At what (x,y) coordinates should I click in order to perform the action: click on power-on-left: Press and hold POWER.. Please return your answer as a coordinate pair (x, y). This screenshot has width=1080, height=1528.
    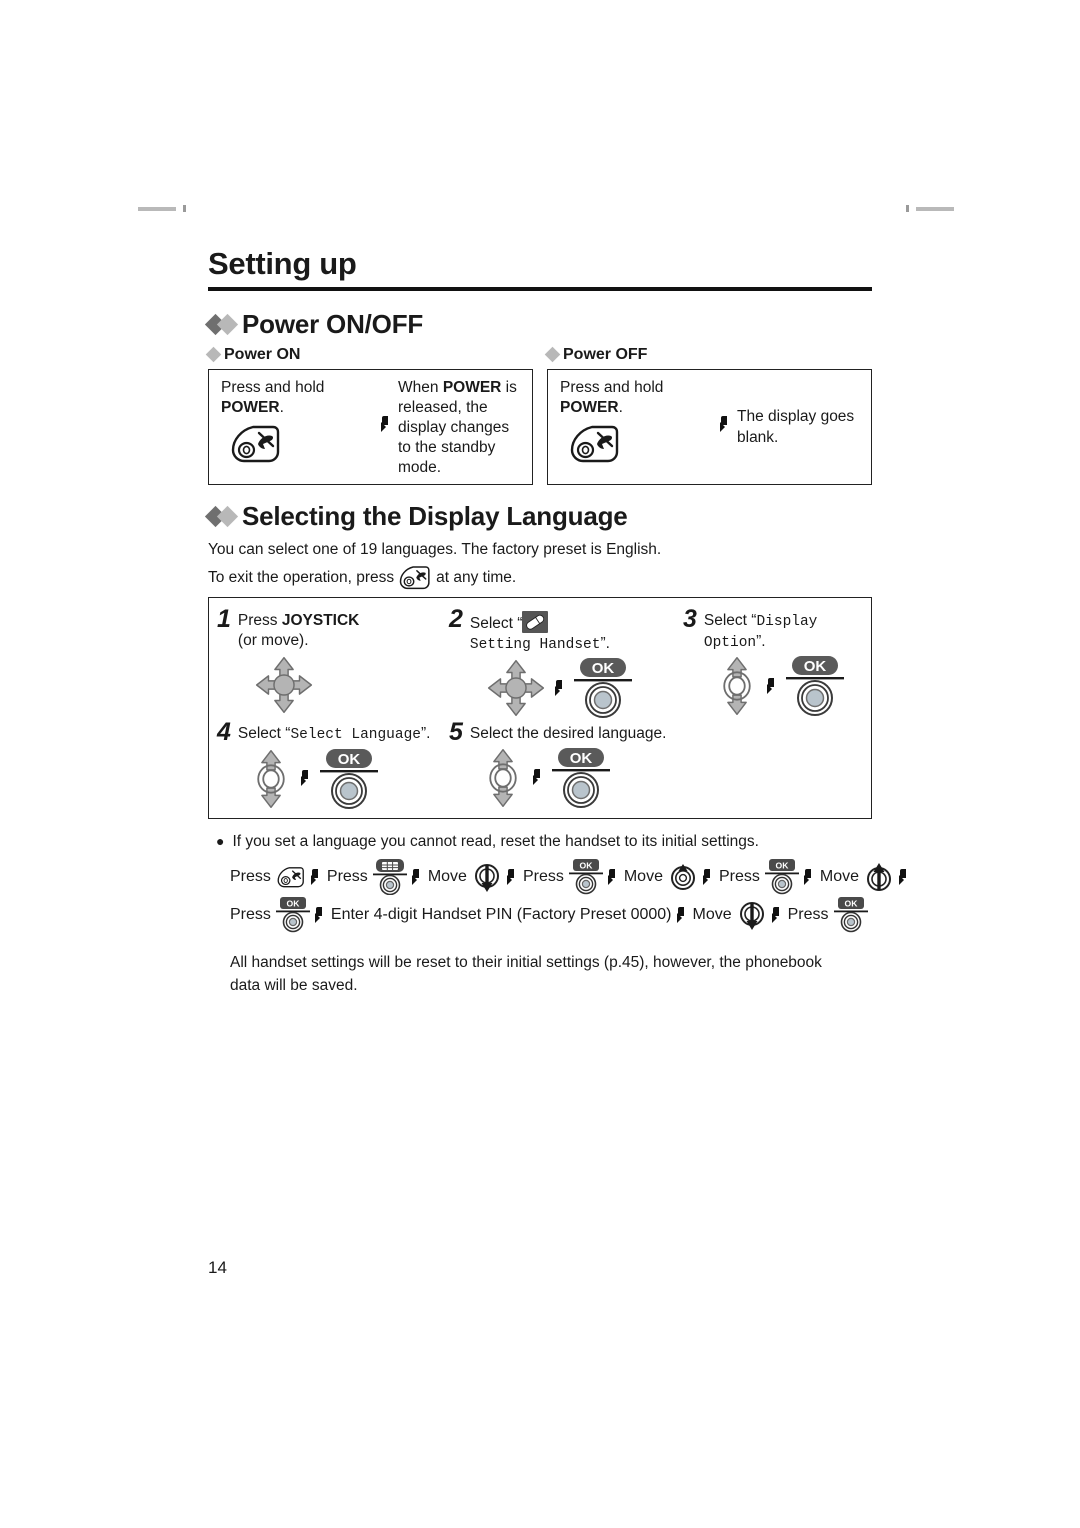
    Looking at the image, I should click on (301, 428).